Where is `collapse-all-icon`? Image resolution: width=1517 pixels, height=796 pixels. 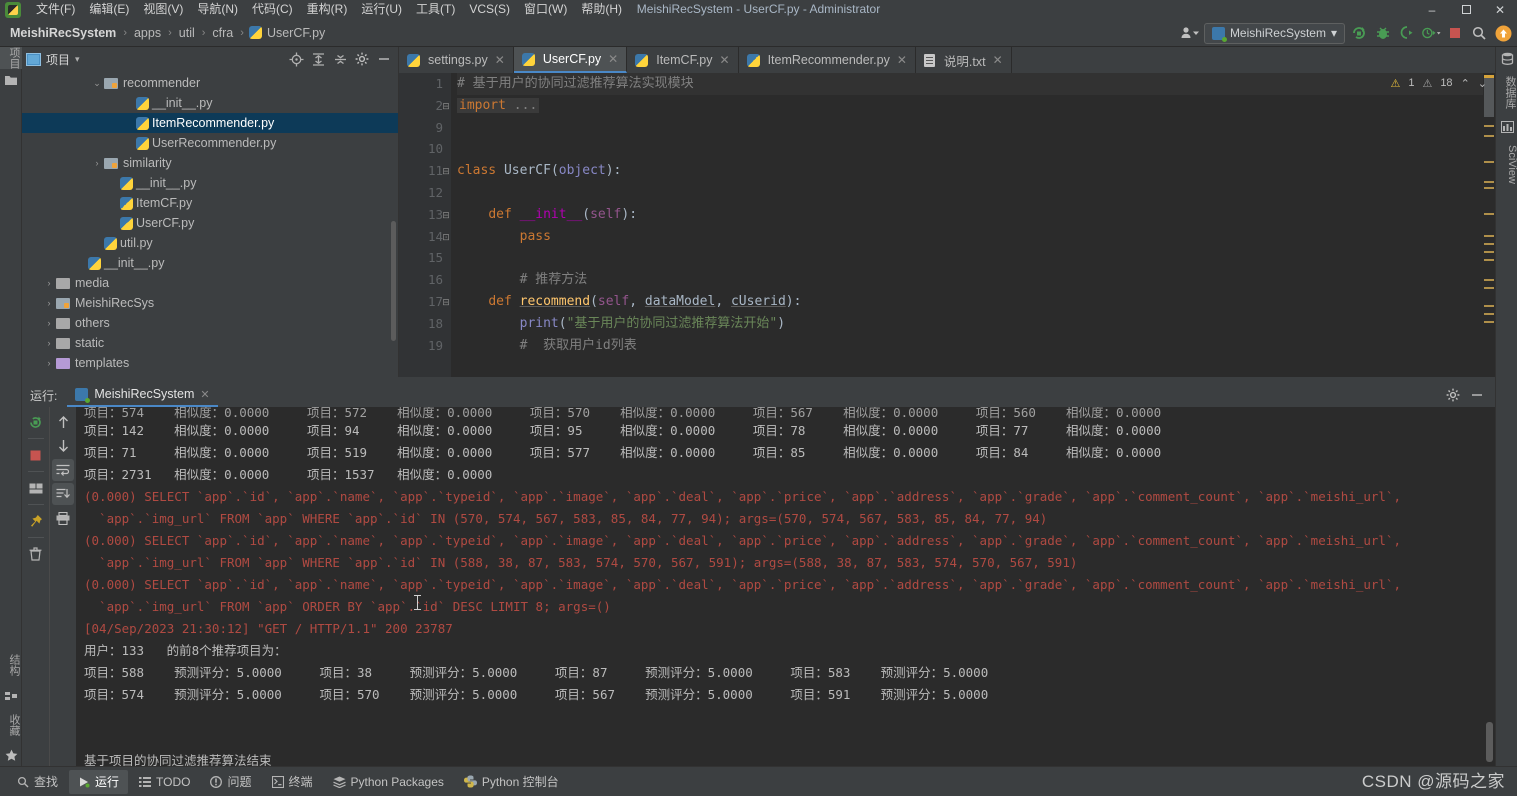 collapse-all-icon is located at coordinates (340, 59).